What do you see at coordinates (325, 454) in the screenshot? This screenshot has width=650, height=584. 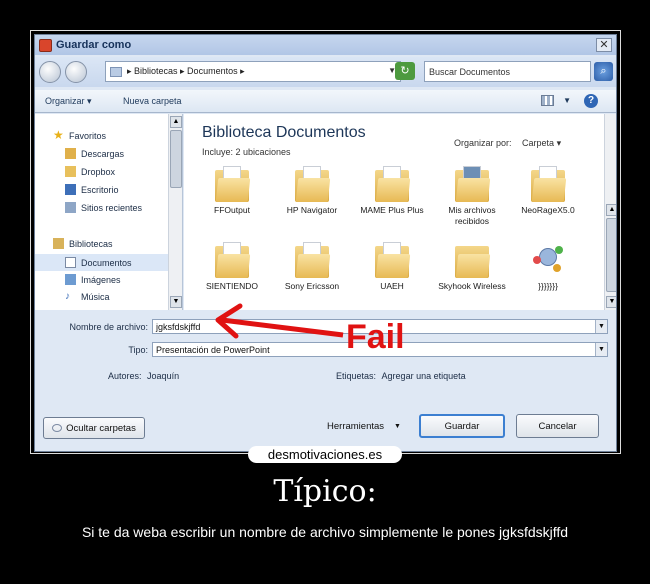 I see `watermark: desmotivaciones.es` at bounding box center [325, 454].